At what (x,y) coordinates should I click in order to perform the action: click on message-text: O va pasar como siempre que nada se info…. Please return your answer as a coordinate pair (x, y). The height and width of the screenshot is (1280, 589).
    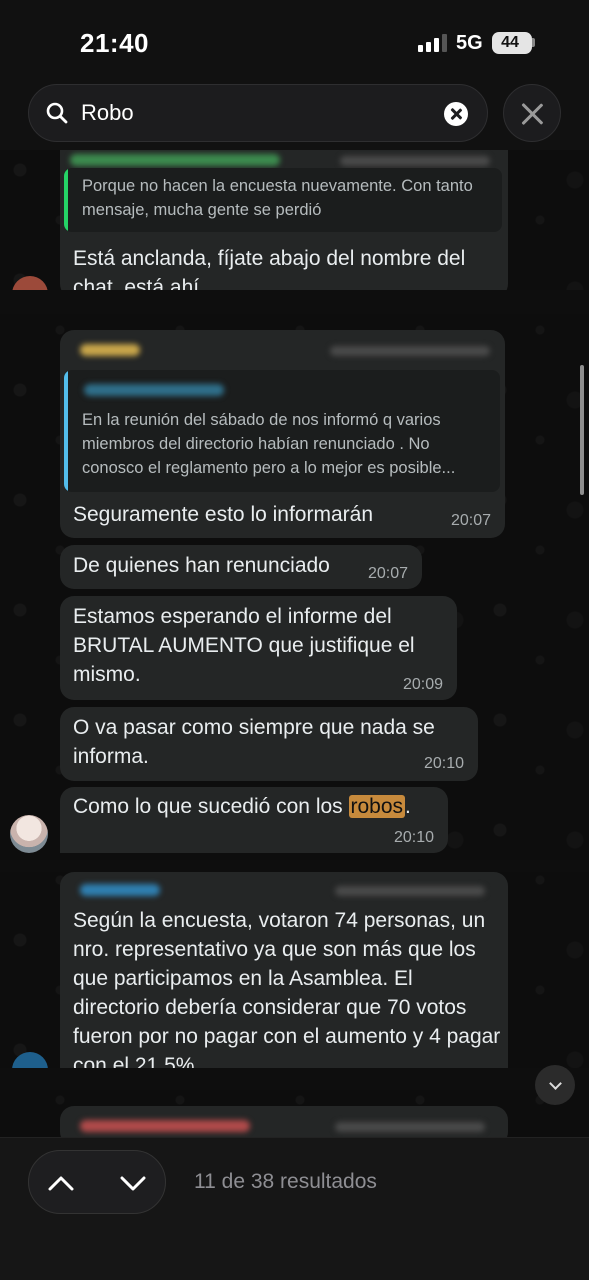
    Looking at the image, I should click on (254, 742).